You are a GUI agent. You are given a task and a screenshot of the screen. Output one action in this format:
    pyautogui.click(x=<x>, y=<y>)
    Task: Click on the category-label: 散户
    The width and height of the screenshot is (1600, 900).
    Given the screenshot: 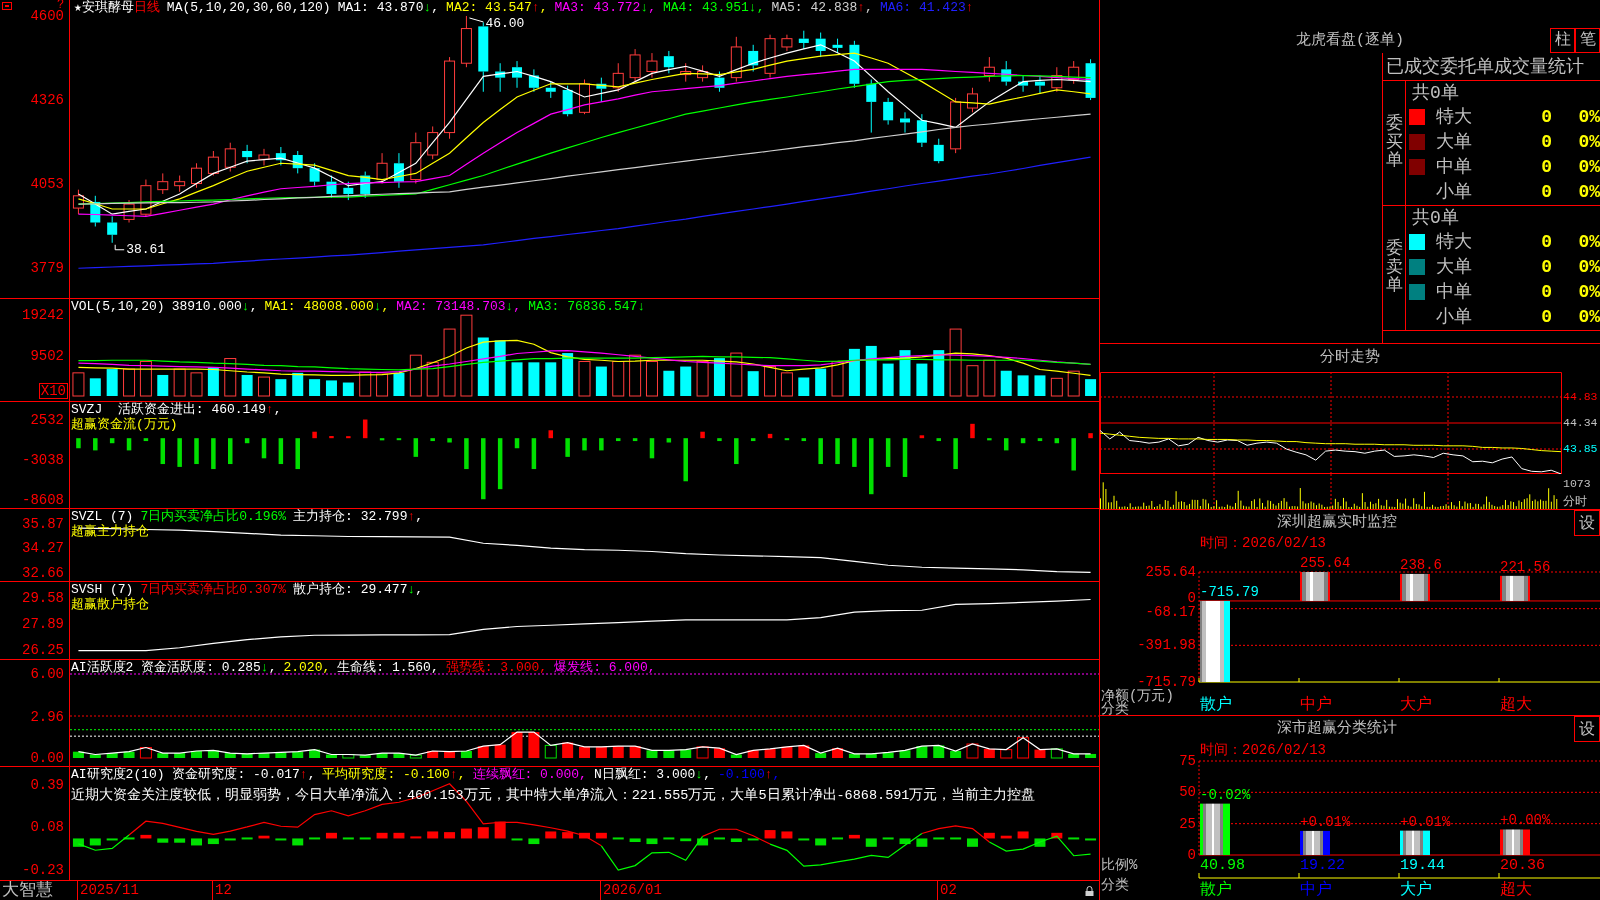 What is the action you would take?
    pyautogui.click(x=1216, y=705)
    